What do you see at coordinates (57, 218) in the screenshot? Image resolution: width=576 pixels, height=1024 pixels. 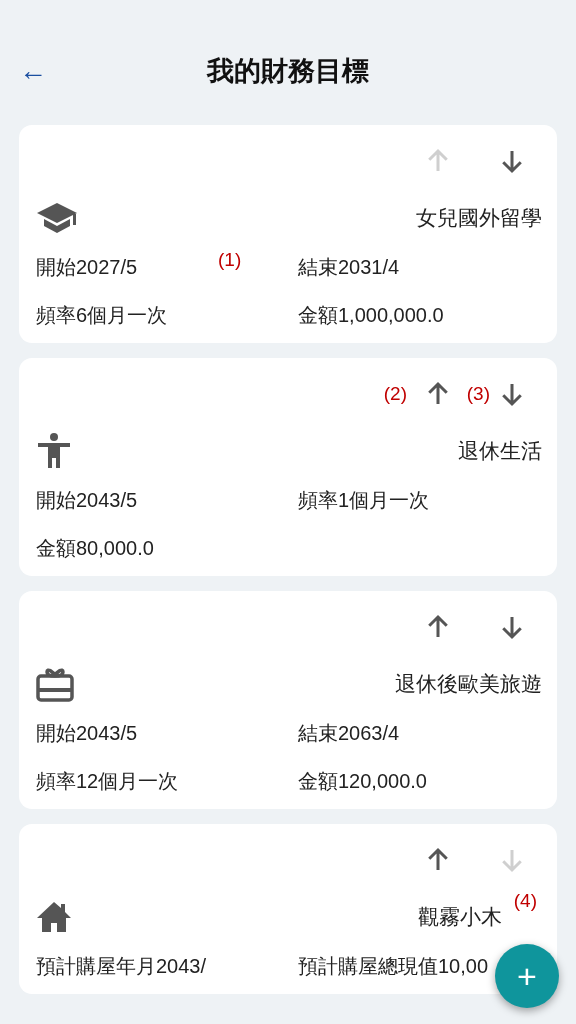 I see `graduation-cap-icon` at bounding box center [57, 218].